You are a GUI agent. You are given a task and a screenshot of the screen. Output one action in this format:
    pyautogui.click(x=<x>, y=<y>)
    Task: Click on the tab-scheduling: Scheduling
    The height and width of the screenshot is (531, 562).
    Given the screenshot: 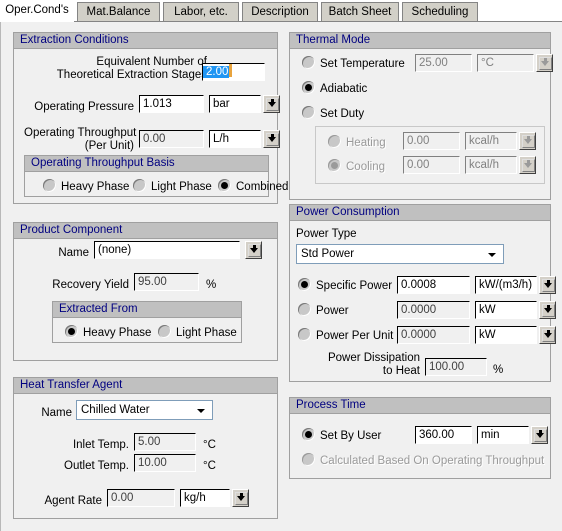 What is the action you would take?
    pyautogui.click(x=440, y=11)
    